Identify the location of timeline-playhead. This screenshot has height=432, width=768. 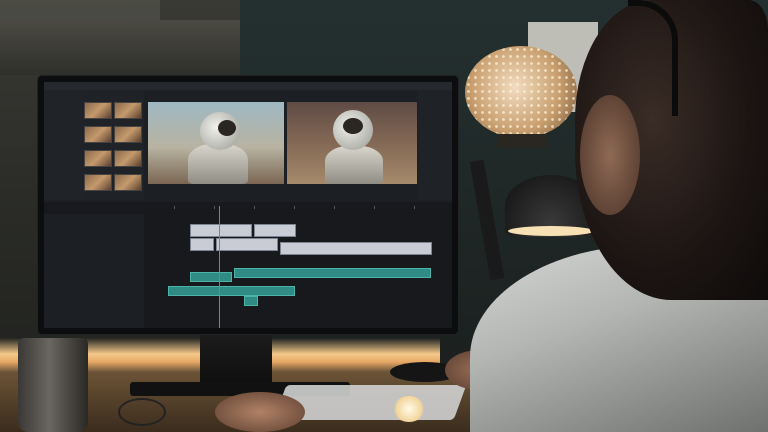
(219, 267).